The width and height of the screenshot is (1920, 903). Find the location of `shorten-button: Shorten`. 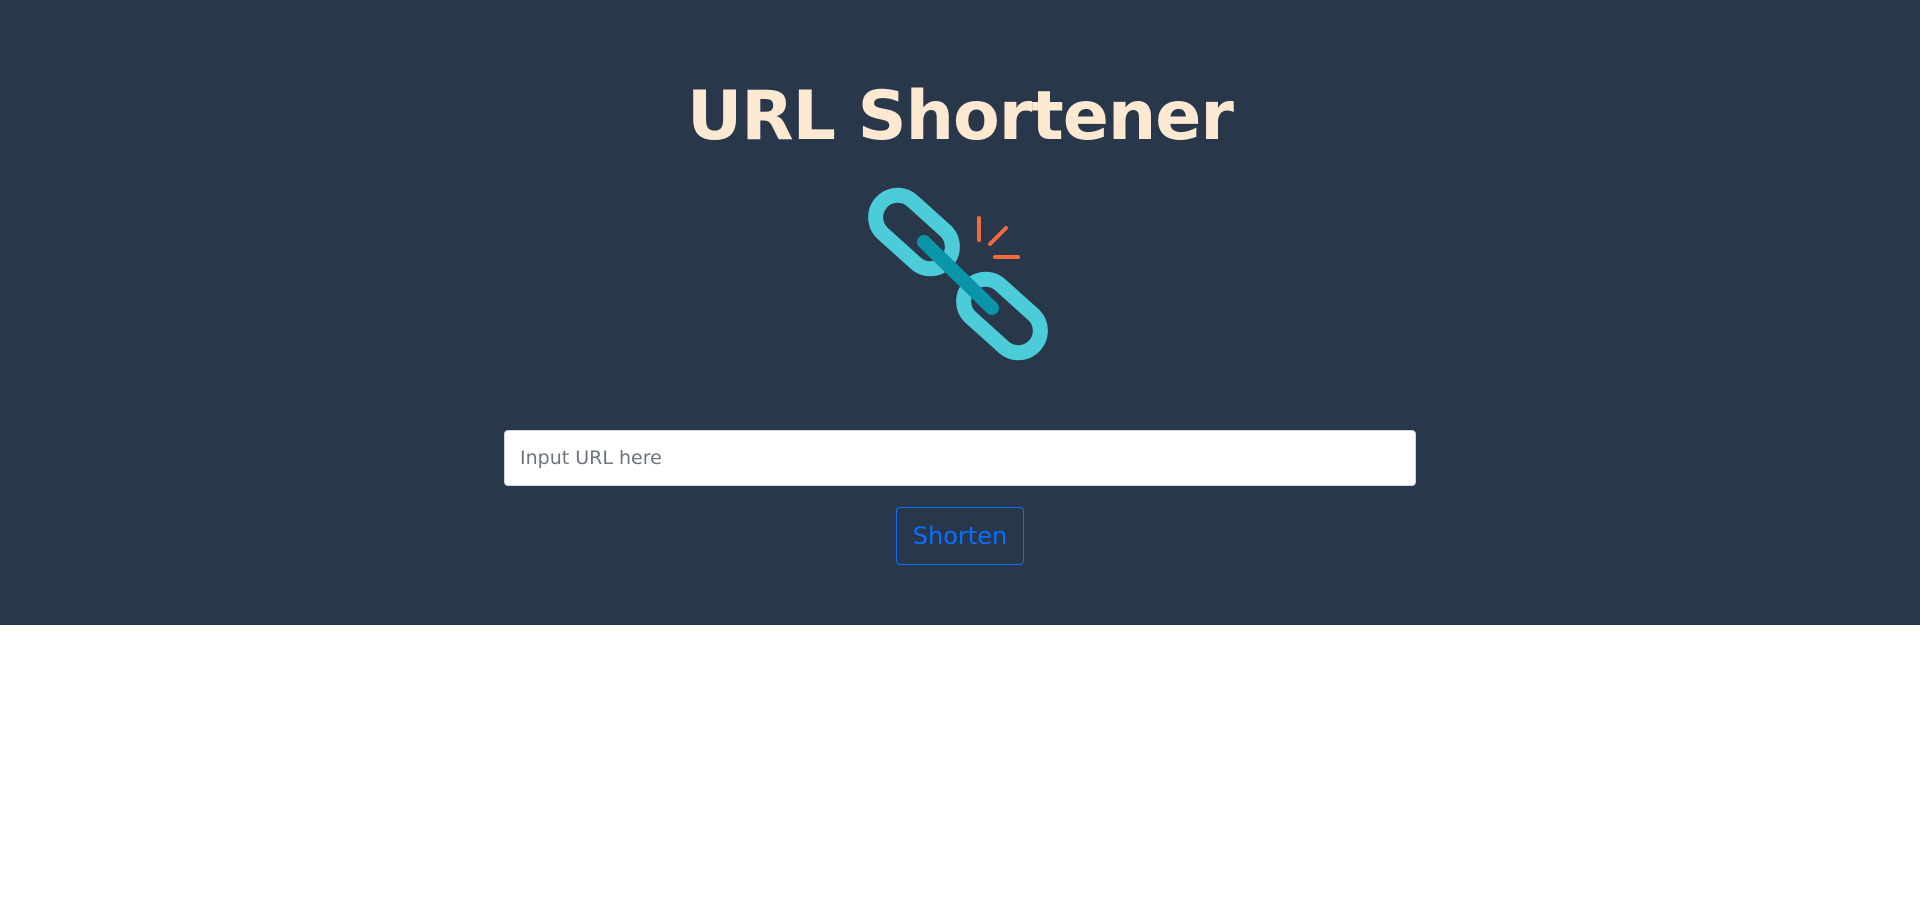

shorten-button: Shorten is located at coordinates (960, 536).